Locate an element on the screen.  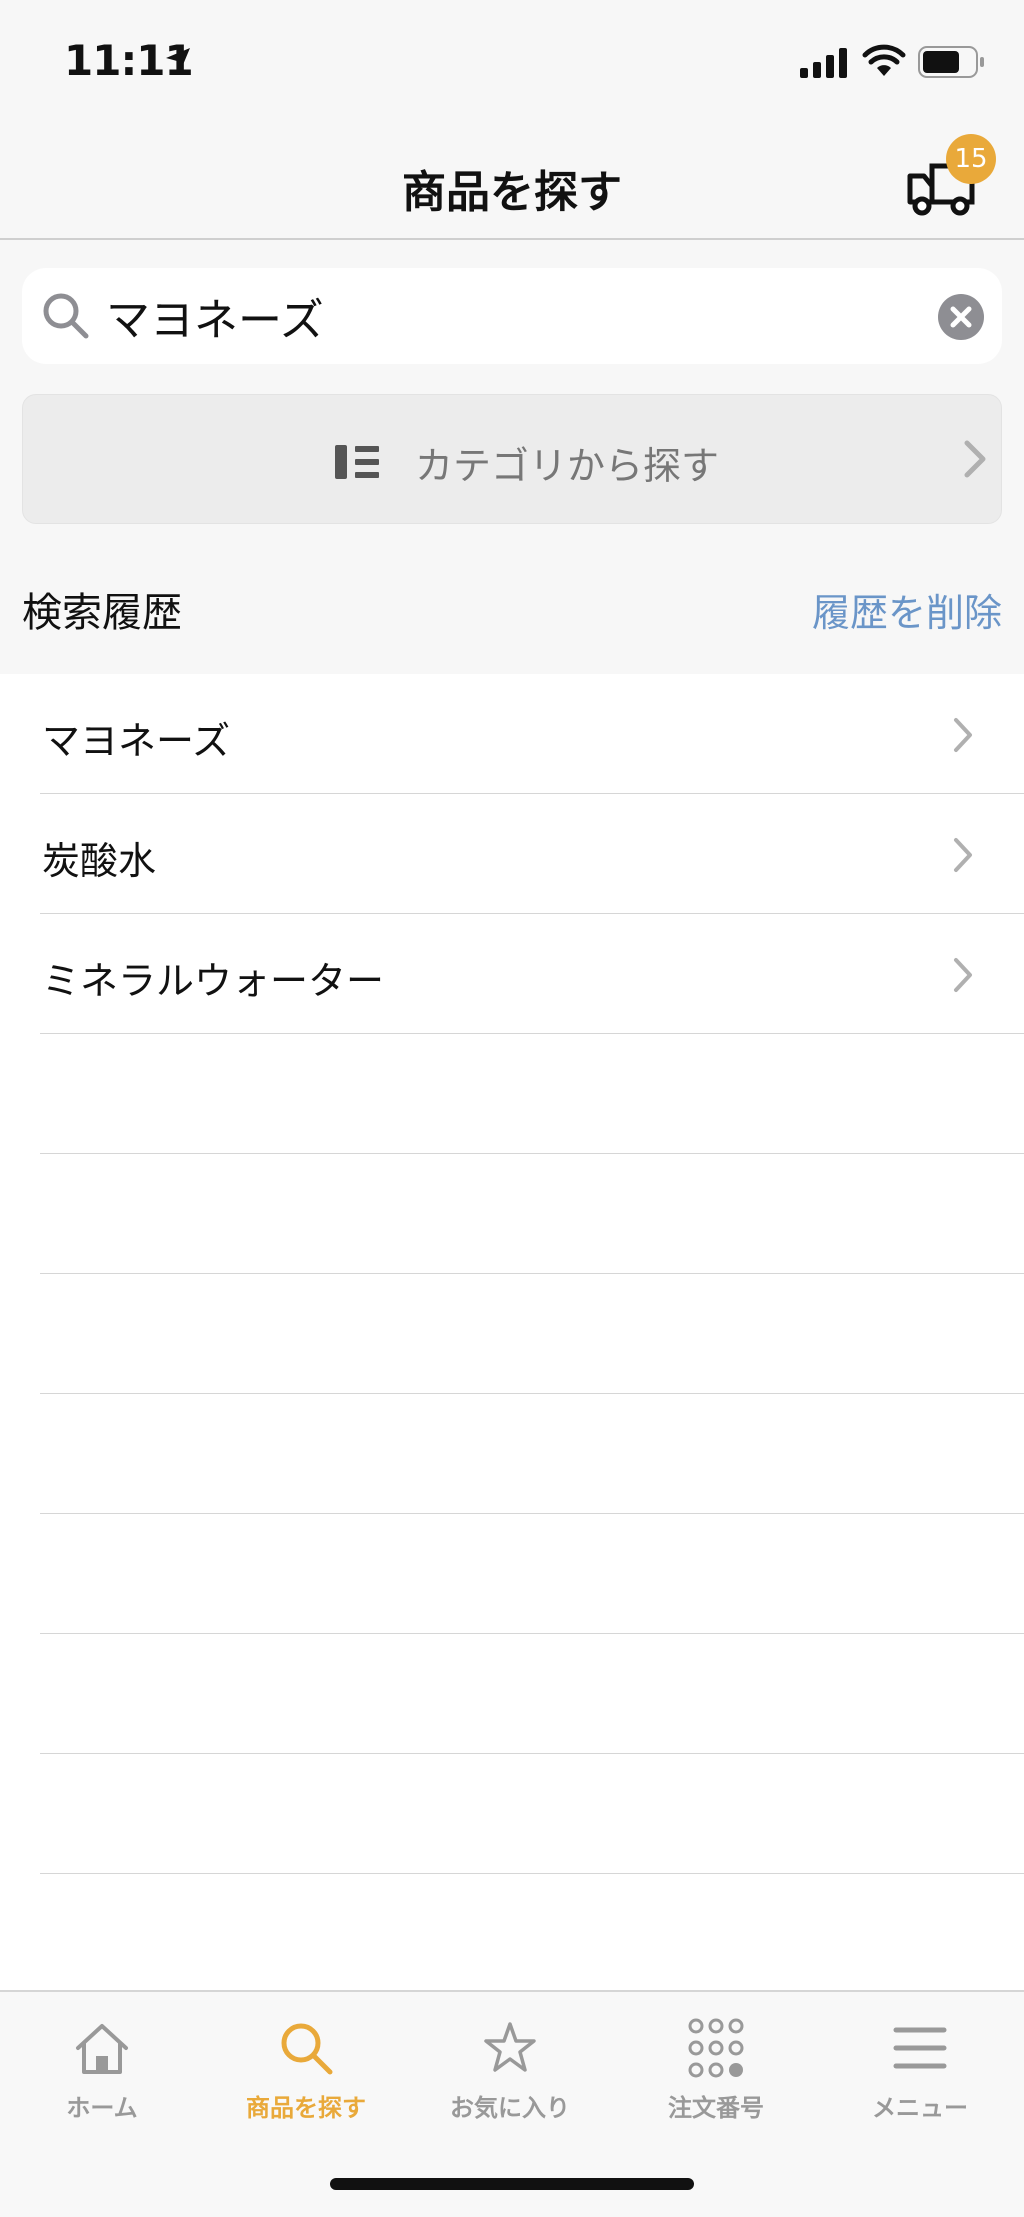
clear-history-link: 履歴を削除 is located at coordinates (907, 609).